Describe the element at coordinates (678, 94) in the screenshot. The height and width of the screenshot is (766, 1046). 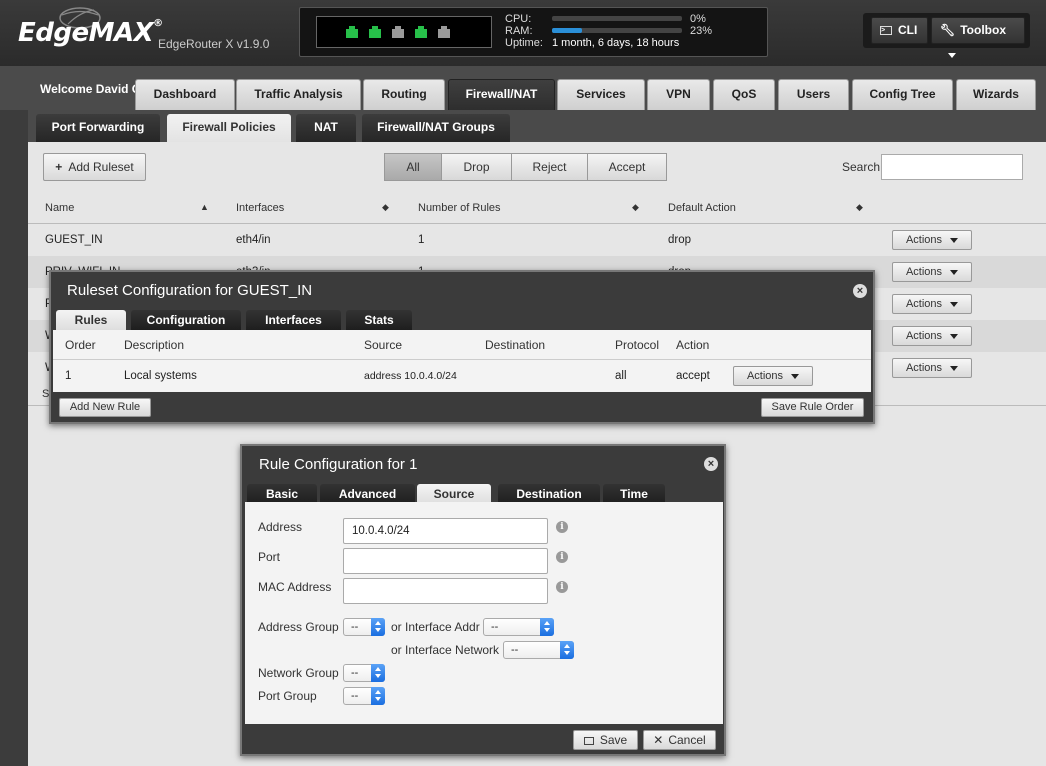
I see `nav-tab-vpn: VPN` at that location.